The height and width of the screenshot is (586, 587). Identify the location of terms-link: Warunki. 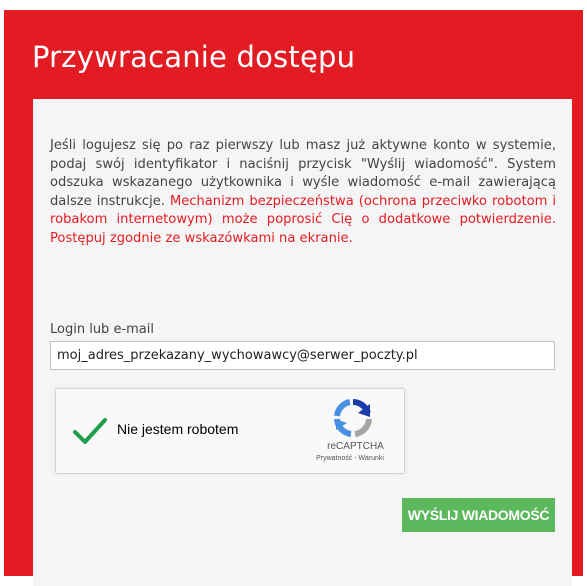
(371, 458).